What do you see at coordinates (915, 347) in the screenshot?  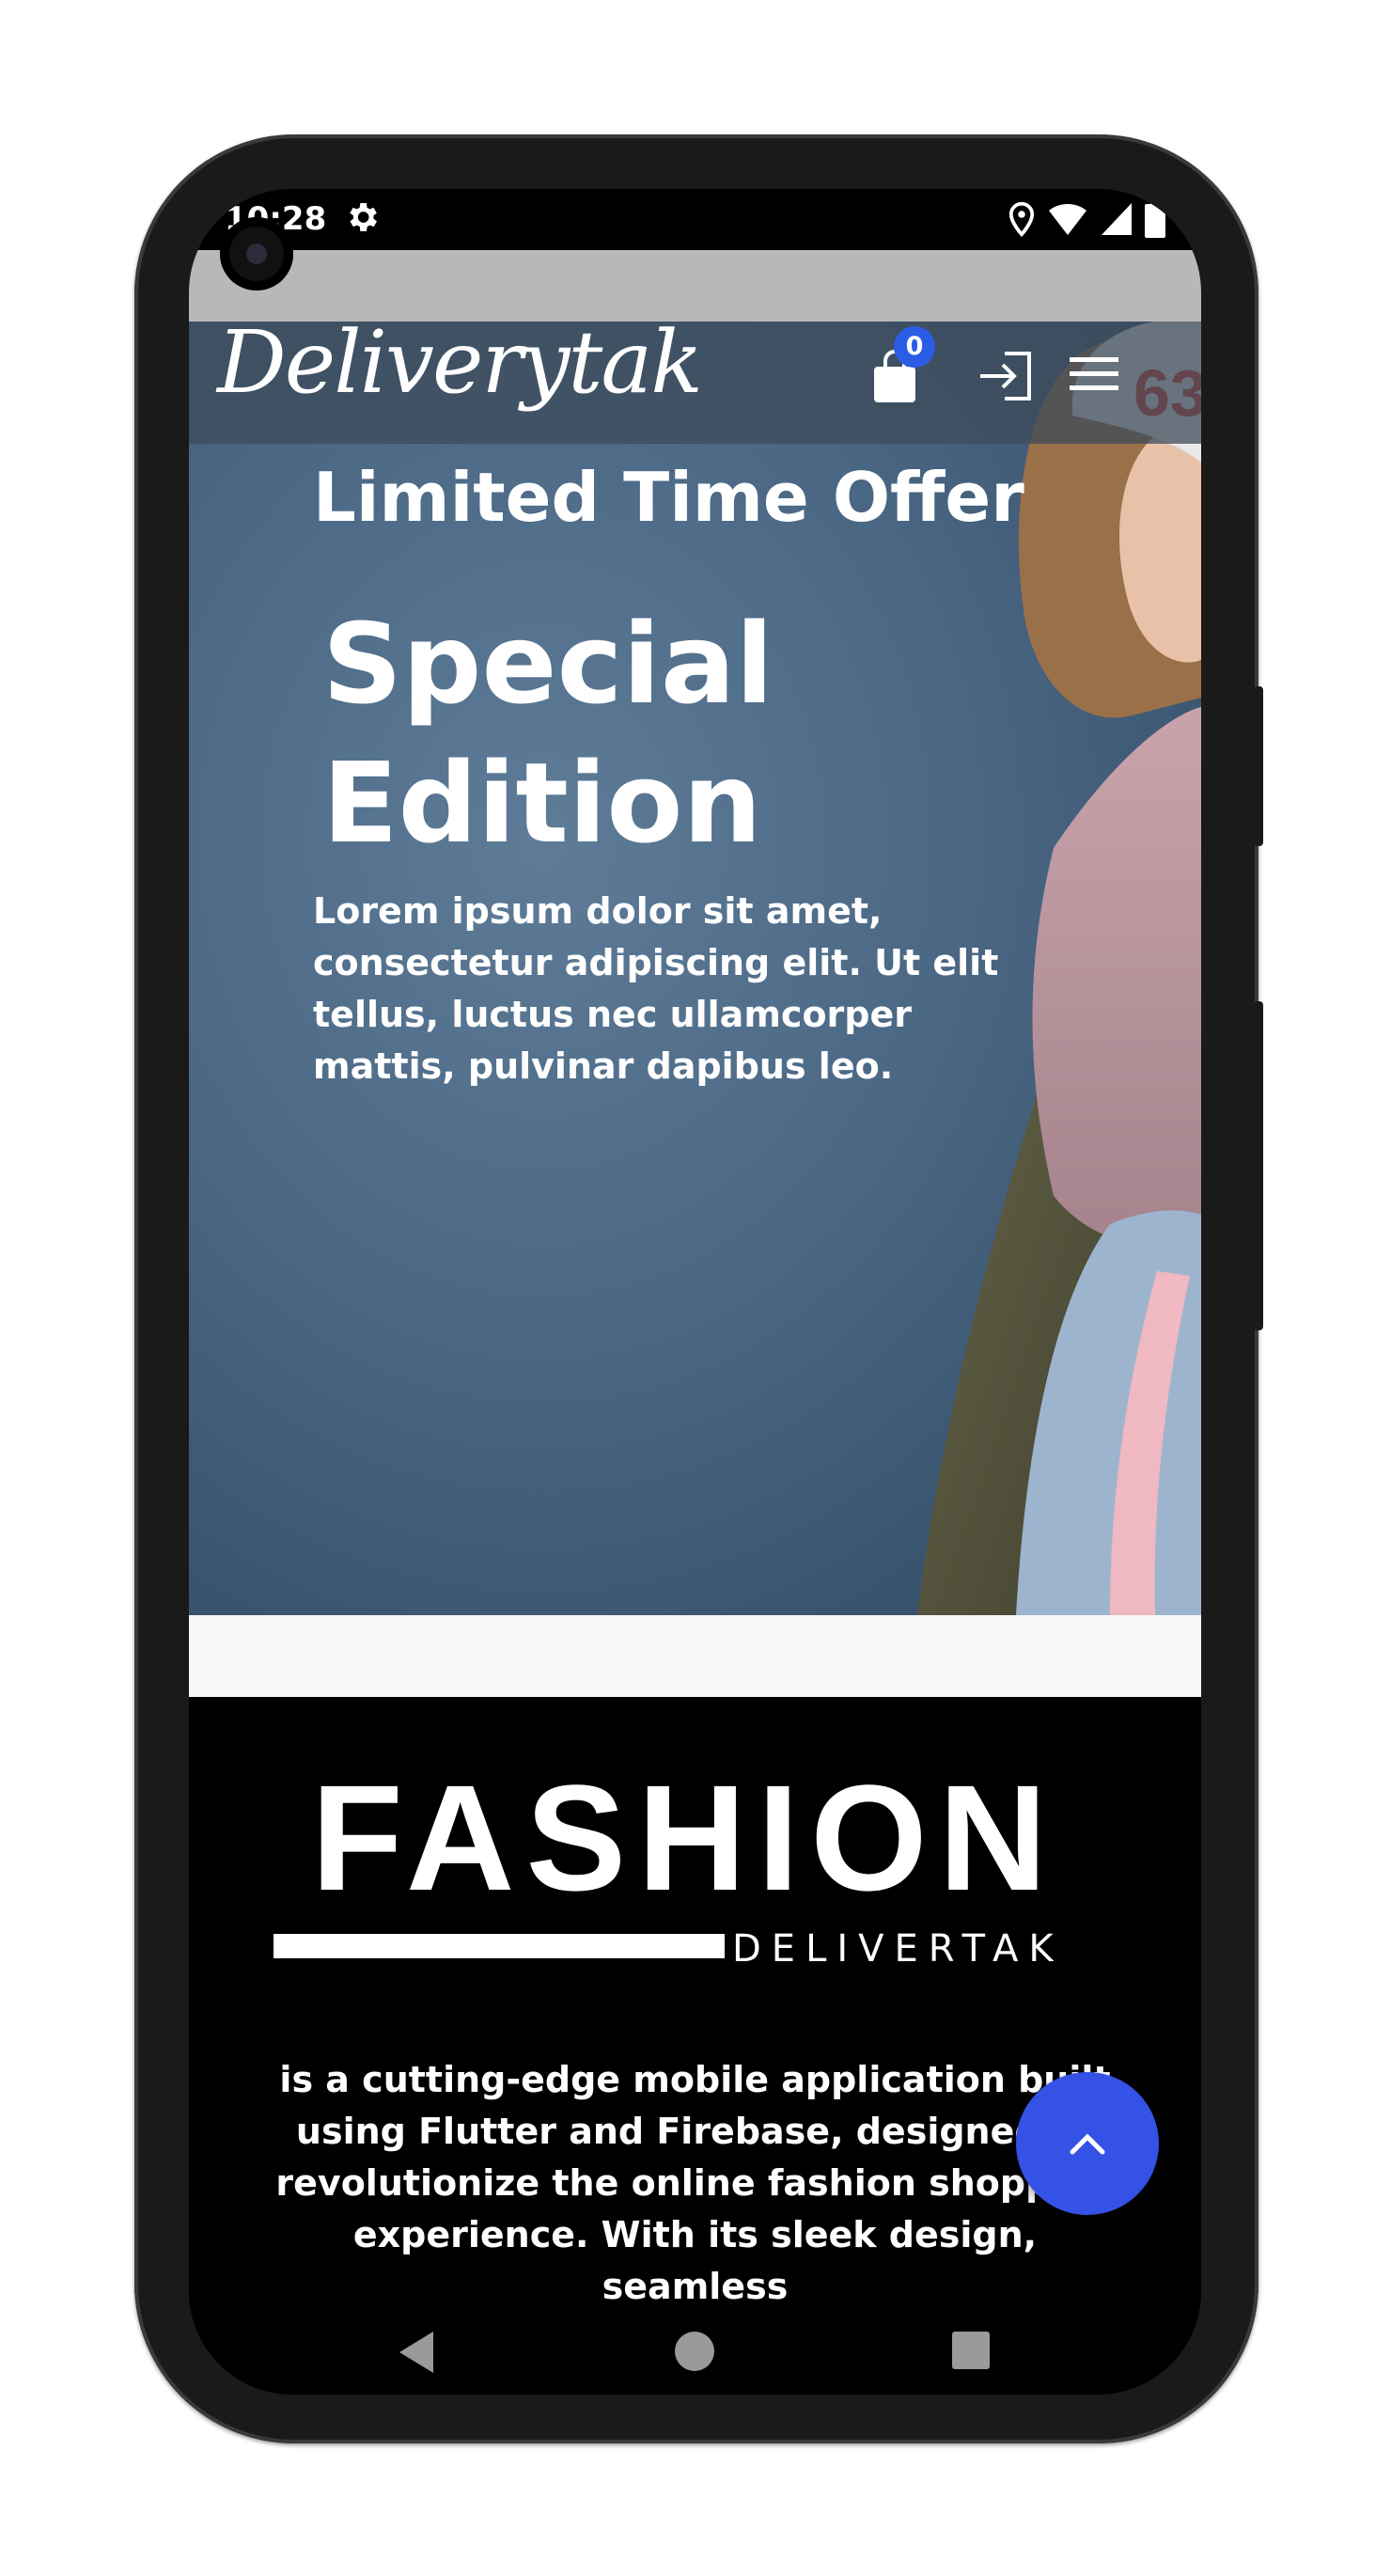 I see `cart-count-badge: 0` at bounding box center [915, 347].